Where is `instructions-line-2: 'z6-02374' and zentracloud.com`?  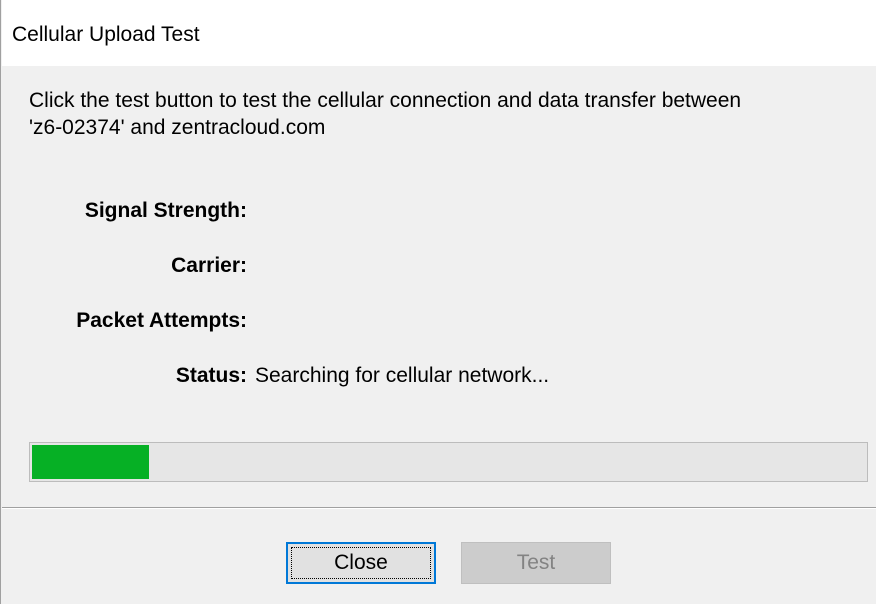
instructions-line-2: 'z6-02374' and zentracloud.com is located at coordinates (177, 127).